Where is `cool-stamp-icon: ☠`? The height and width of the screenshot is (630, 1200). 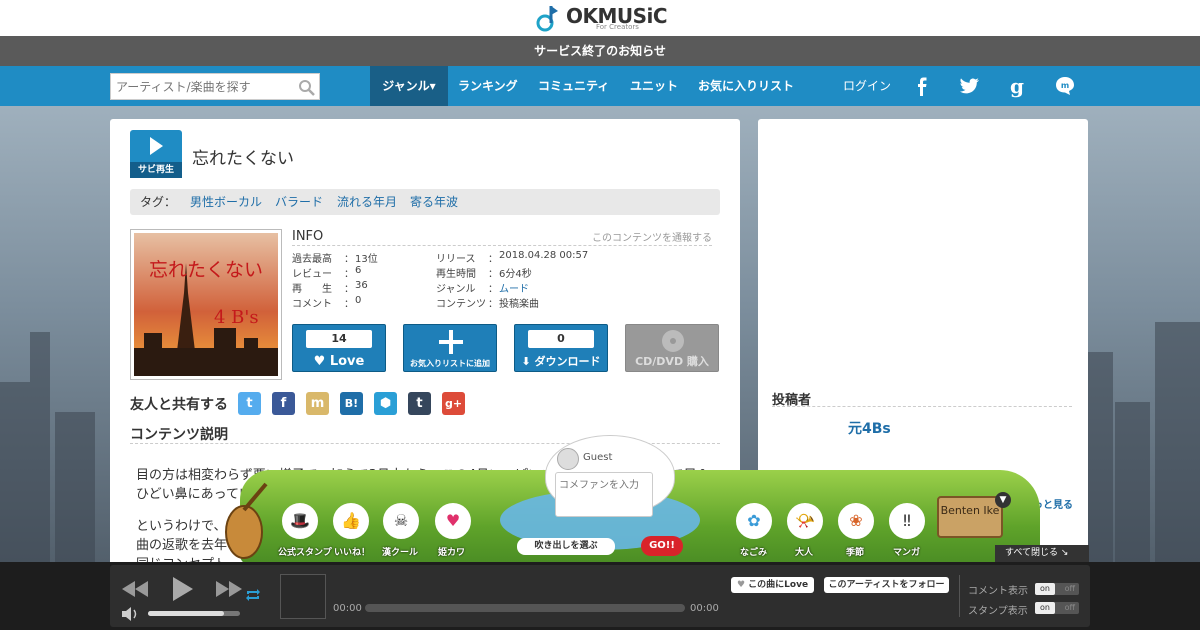 cool-stamp-icon: ☠ is located at coordinates (401, 521).